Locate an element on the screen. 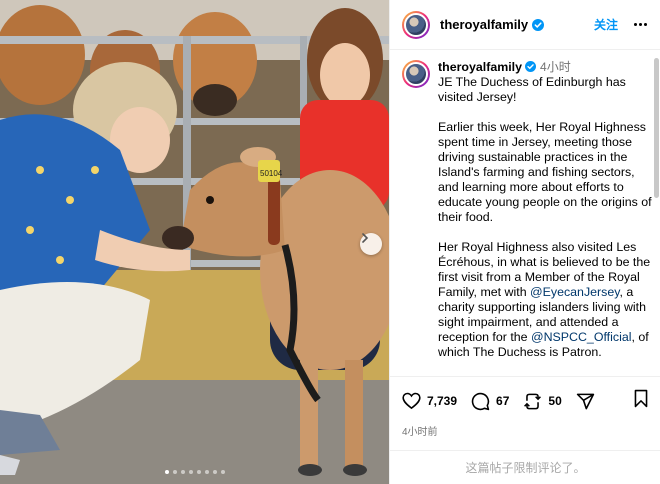 Image resolution: width=660 pixels, height=484 pixels. post-timestamp: 4小时前 is located at coordinates (525, 430).